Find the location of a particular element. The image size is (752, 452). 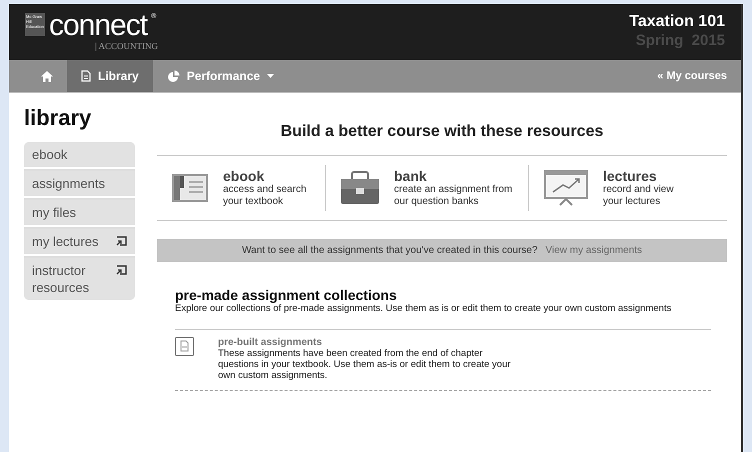

sidebar-item: instructor resources is located at coordinates (79, 279).